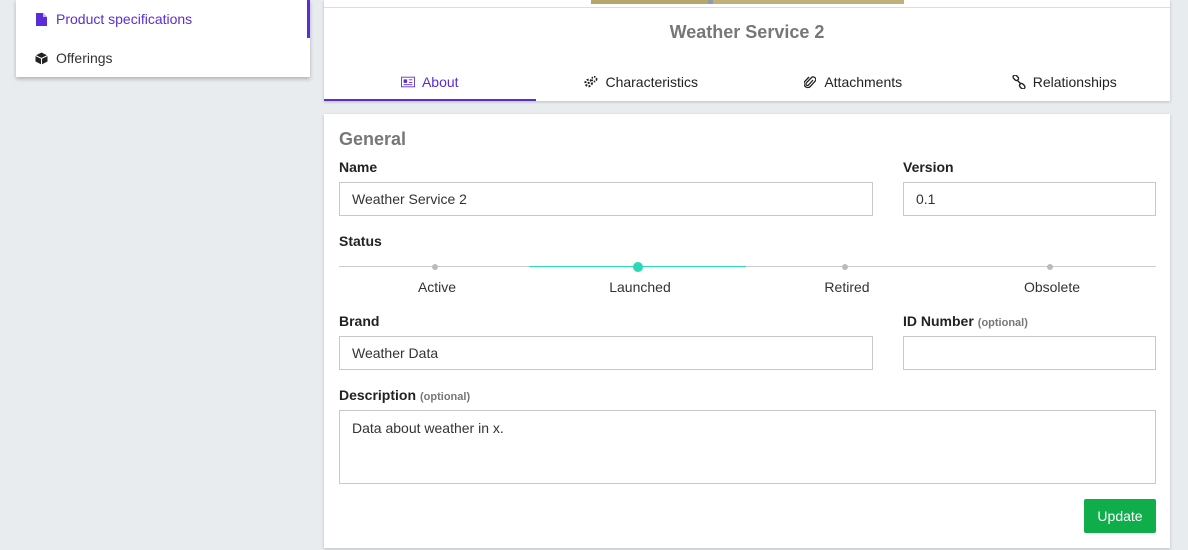  Describe the element at coordinates (435, 267) in the screenshot. I see `status-dot-active` at that location.